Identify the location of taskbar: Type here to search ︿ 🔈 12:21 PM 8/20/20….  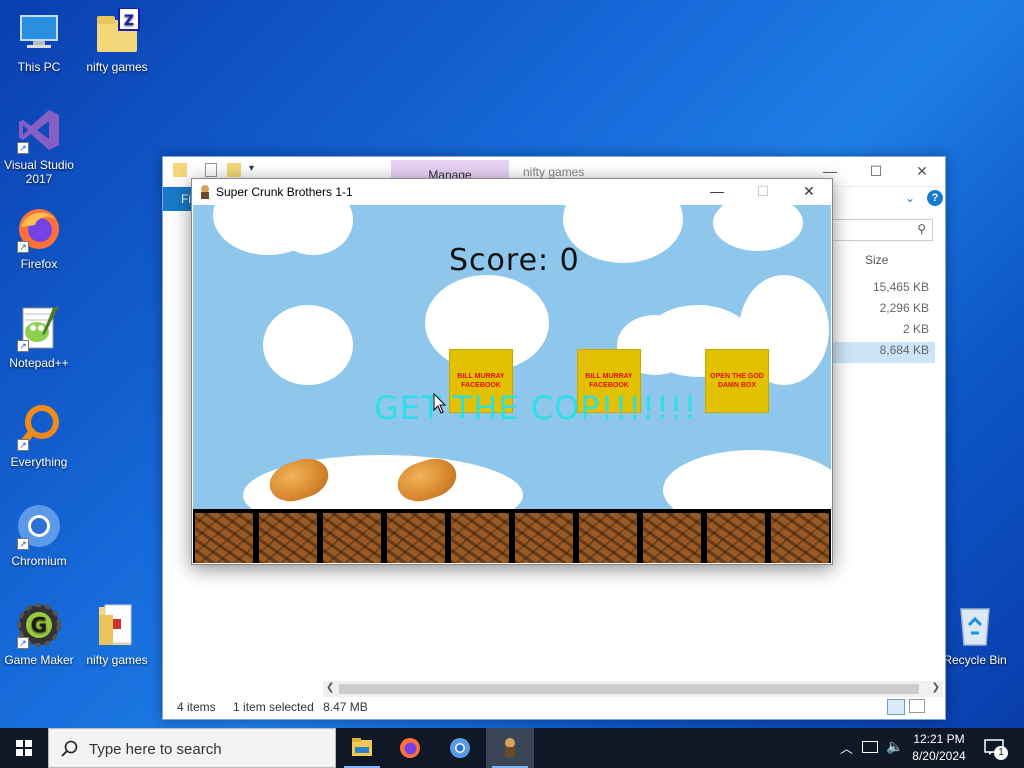
(512, 748).